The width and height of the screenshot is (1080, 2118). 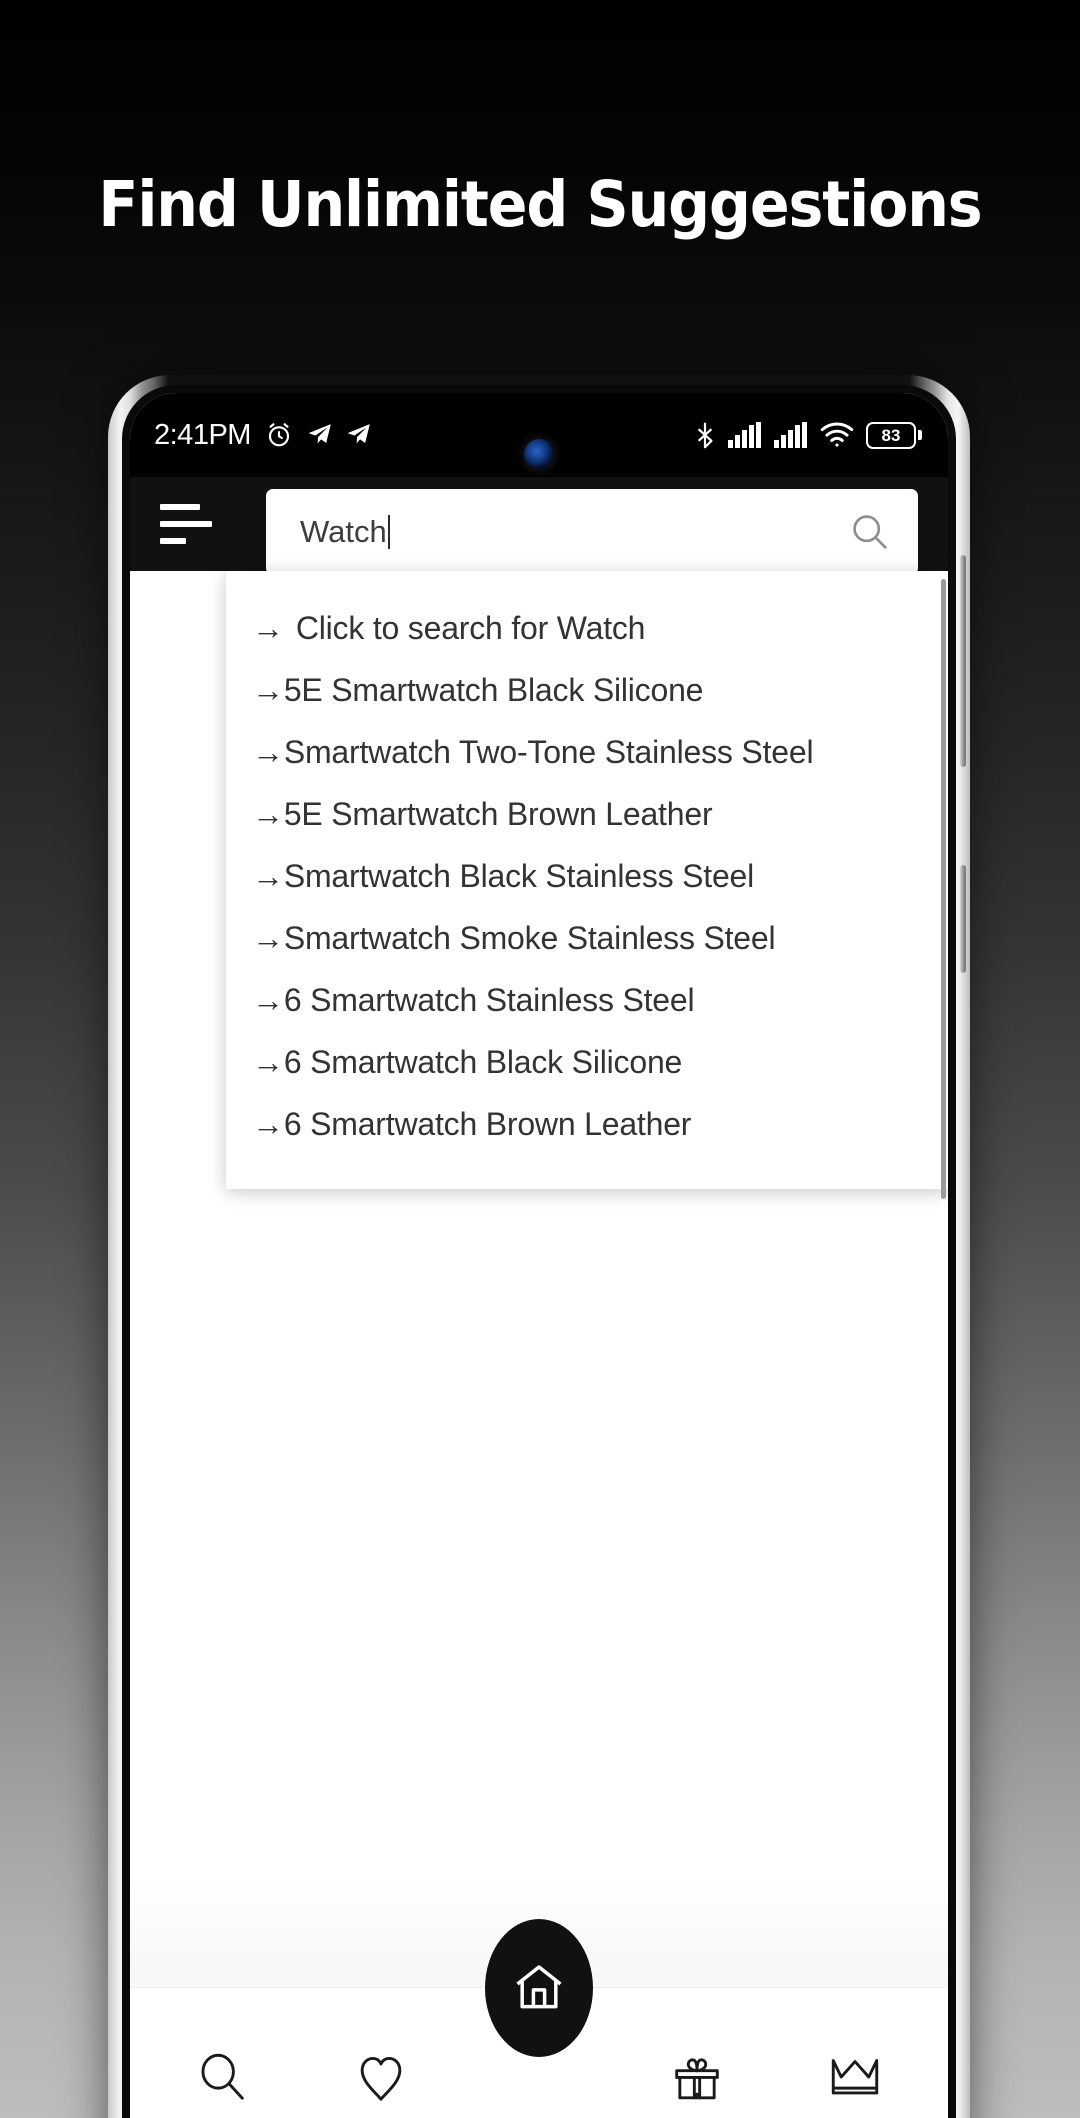 I want to click on nav-item-wishlist, so click(x=381, y=2070).